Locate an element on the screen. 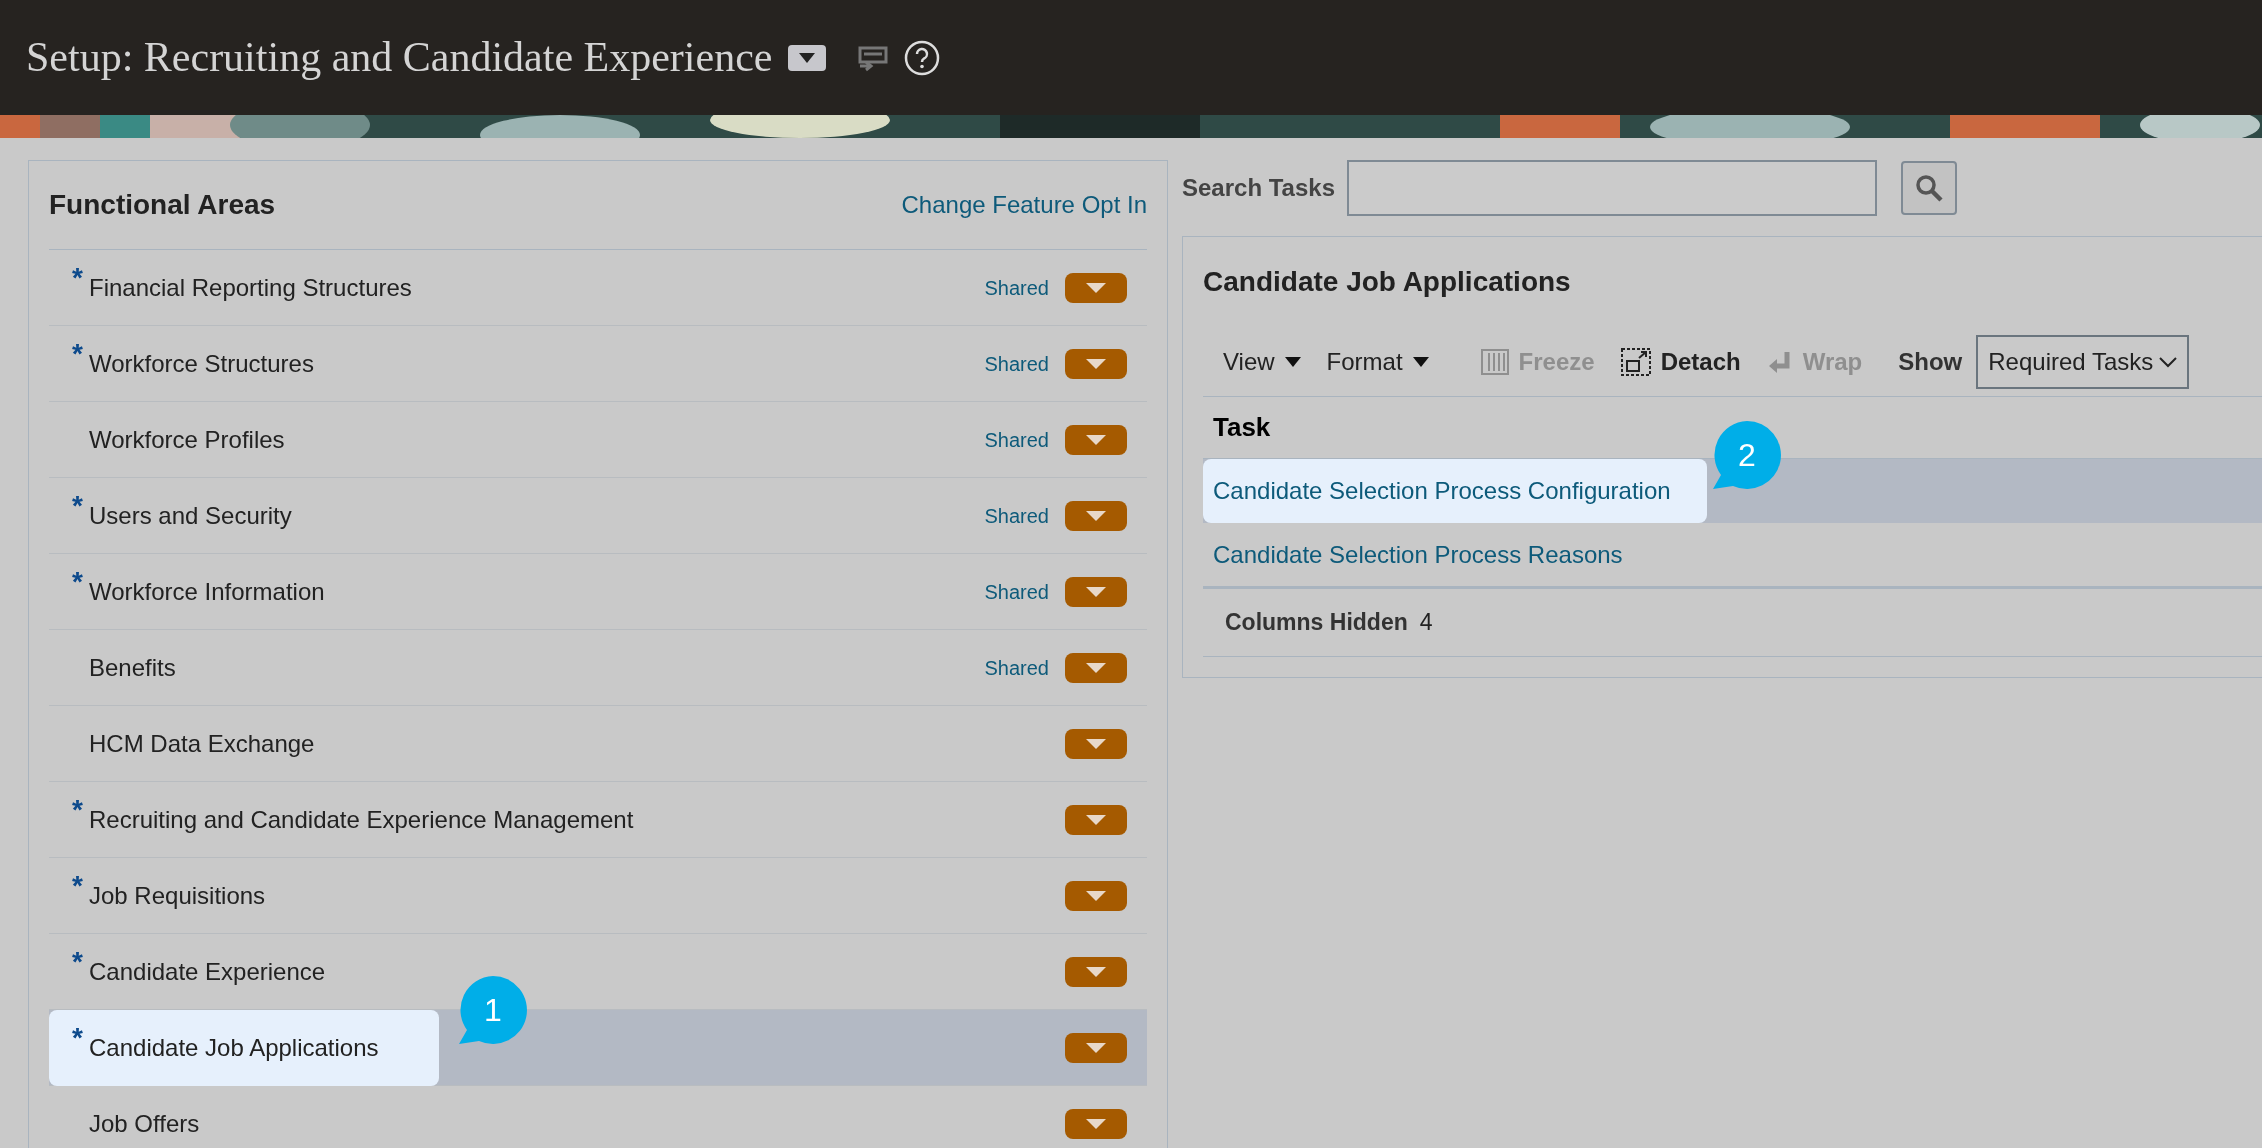 This screenshot has width=2262, height=1148. area-label: Candidate Job Applications is located at coordinates (234, 1047).